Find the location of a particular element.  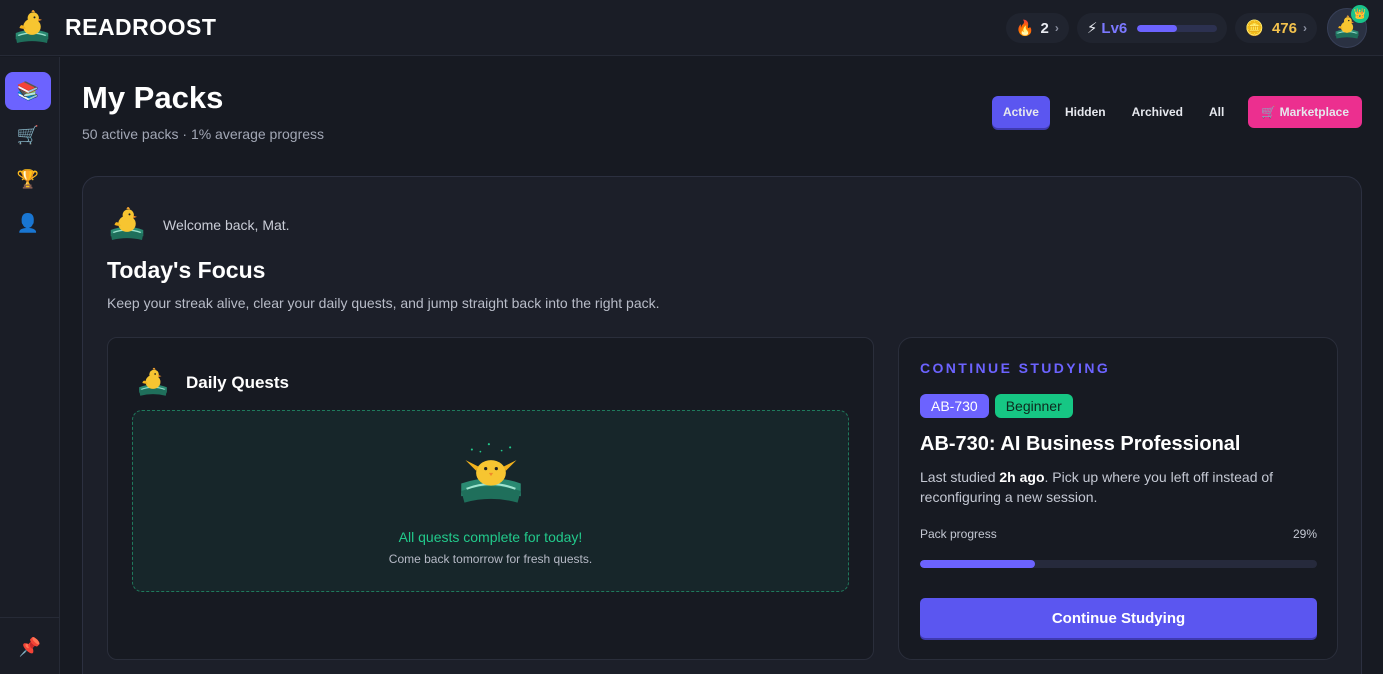

pack-code-tag: AB-730 is located at coordinates (954, 406).